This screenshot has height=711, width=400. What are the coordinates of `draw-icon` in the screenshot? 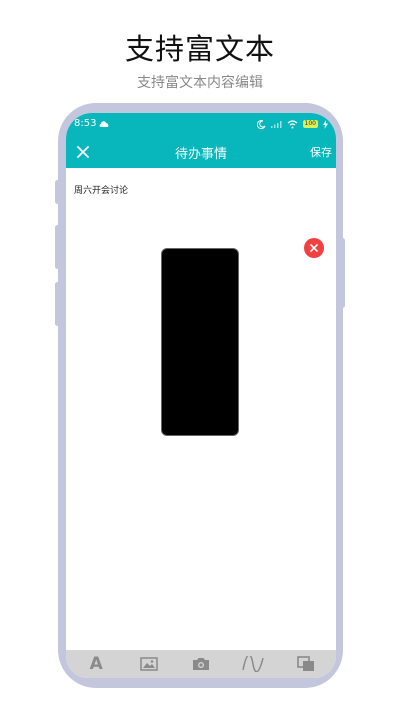 It's located at (253, 664).